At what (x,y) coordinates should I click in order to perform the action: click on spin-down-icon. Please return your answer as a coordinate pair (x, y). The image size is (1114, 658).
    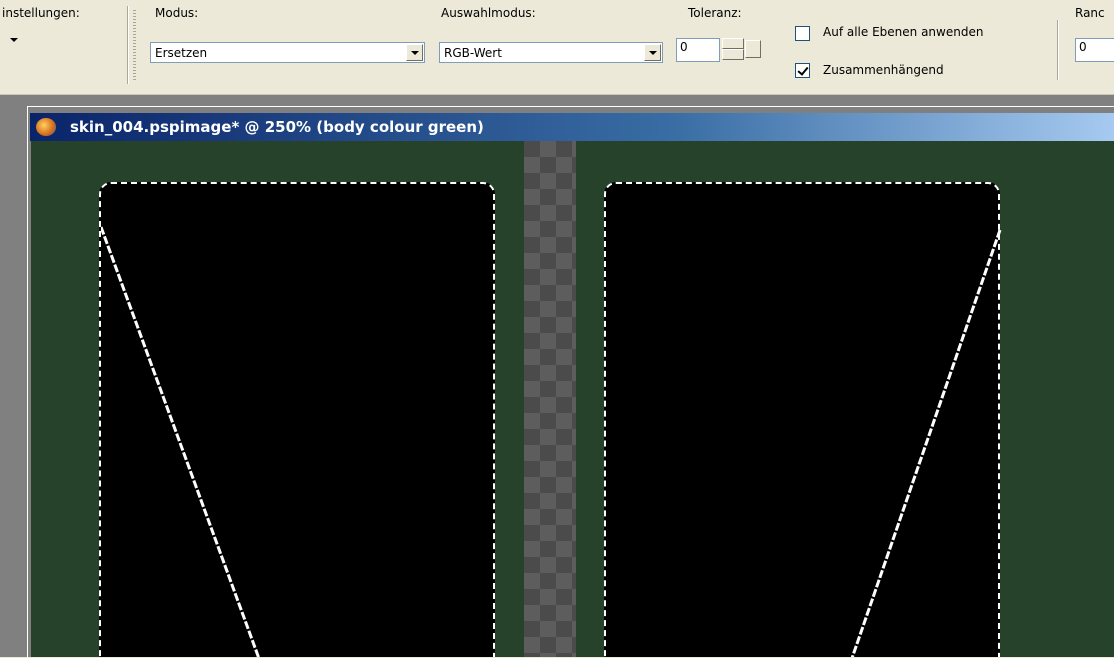
    Looking at the image, I should click on (733, 54).